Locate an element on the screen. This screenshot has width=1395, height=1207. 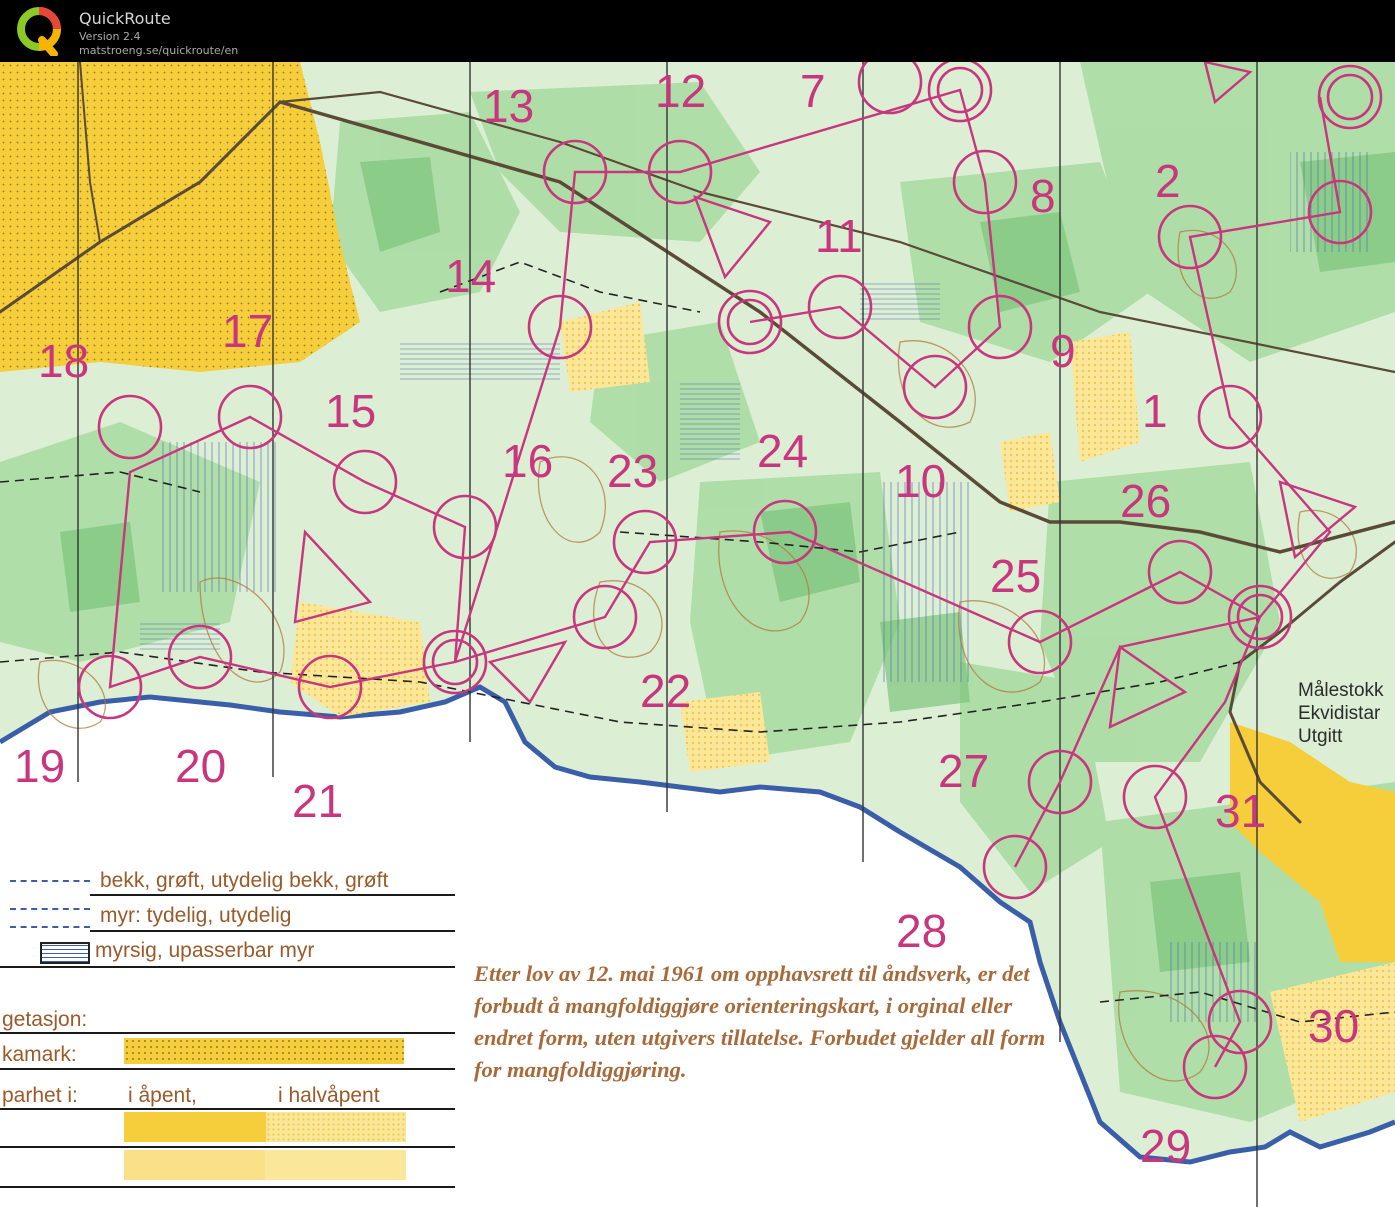
app-name: QuickRoute is located at coordinates (125, 18).